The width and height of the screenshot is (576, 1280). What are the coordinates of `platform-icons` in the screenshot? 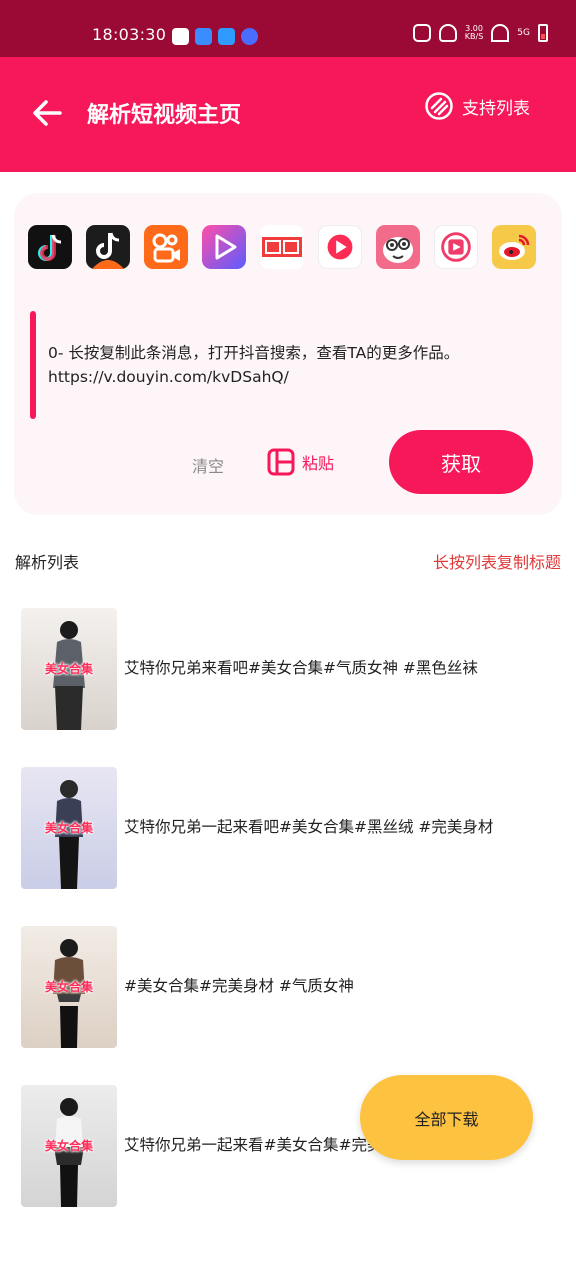 It's located at (282, 247).